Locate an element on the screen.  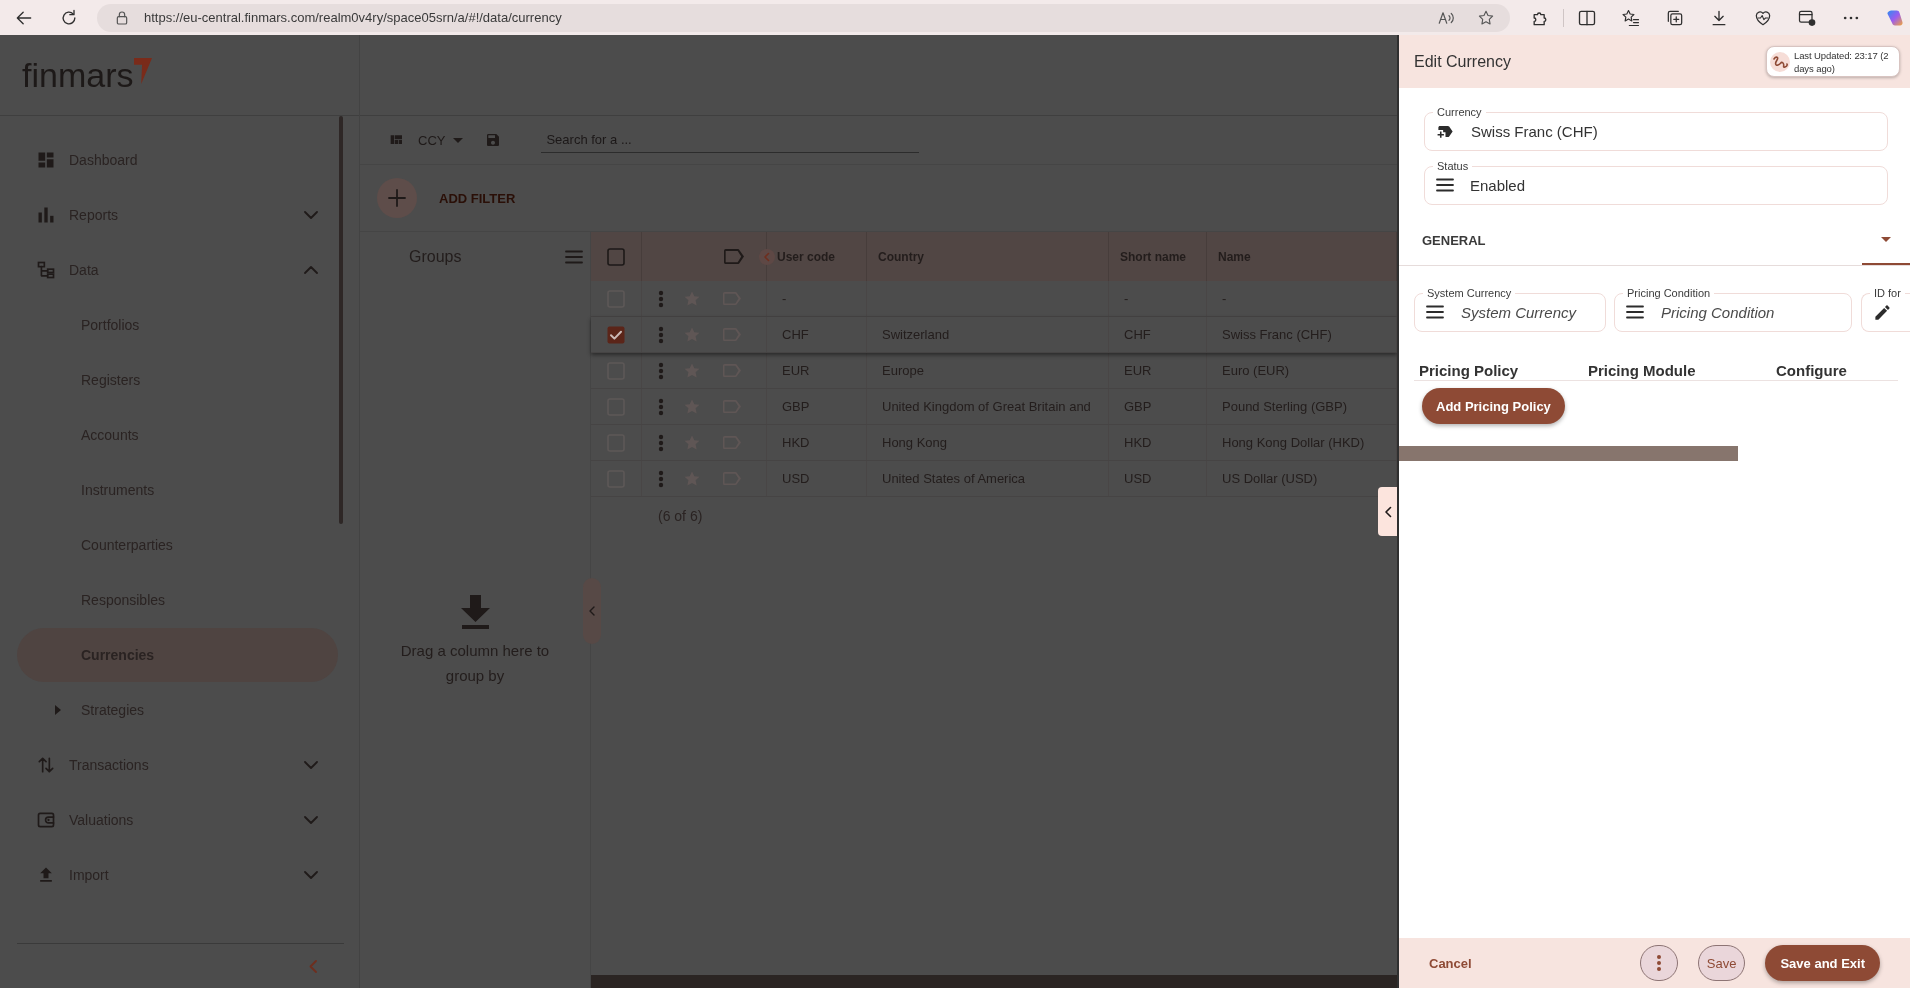
tree-icon is located at coordinates (46, 270).